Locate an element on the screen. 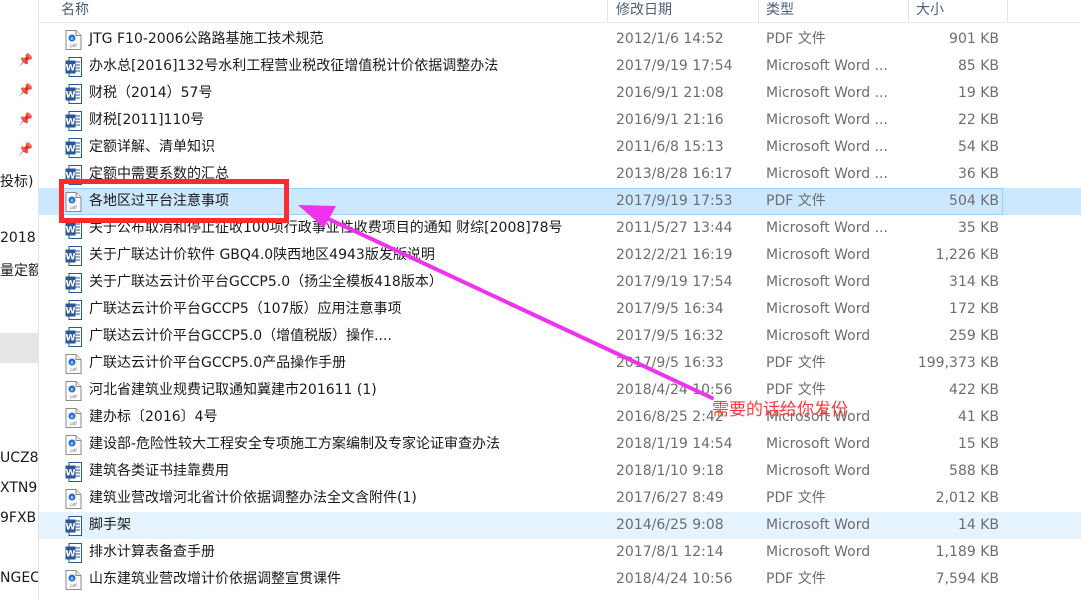  annotation-arrow is located at coordinates (506, 302).